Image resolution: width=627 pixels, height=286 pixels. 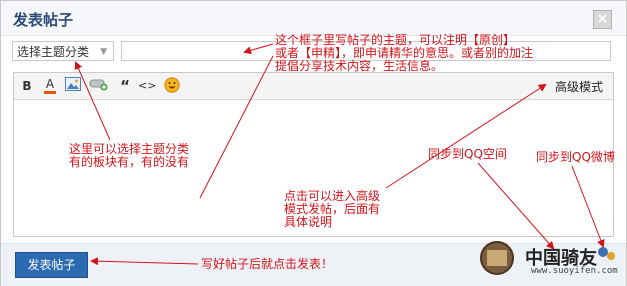 What do you see at coordinates (103, 52) in the screenshot?
I see `chevron-down-icon: ▼` at bounding box center [103, 52].